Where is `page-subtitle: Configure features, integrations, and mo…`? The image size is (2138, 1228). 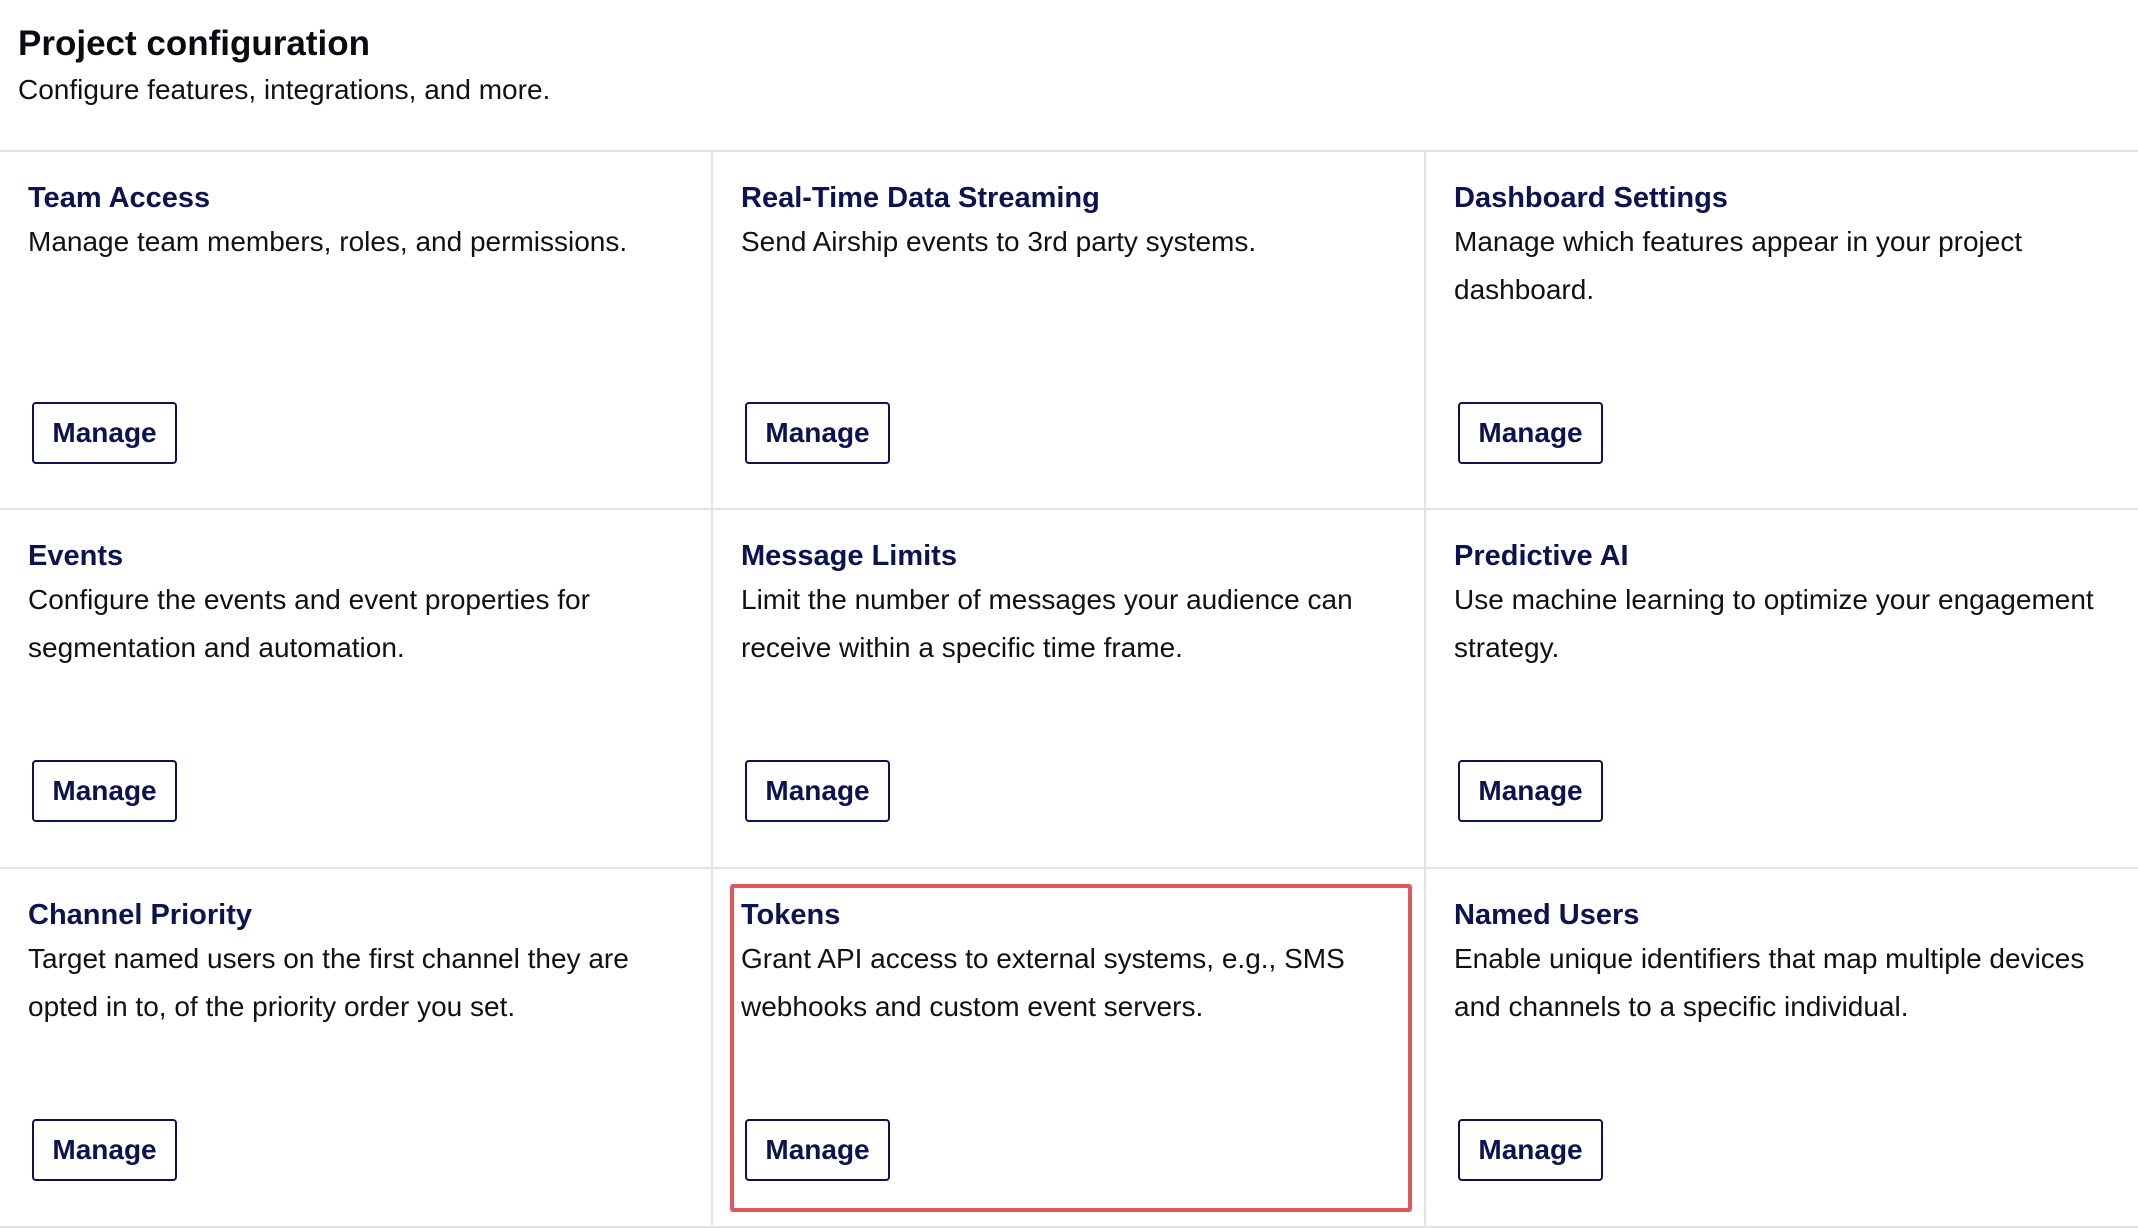 page-subtitle: Configure features, integrations, and mo… is located at coordinates (284, 89).